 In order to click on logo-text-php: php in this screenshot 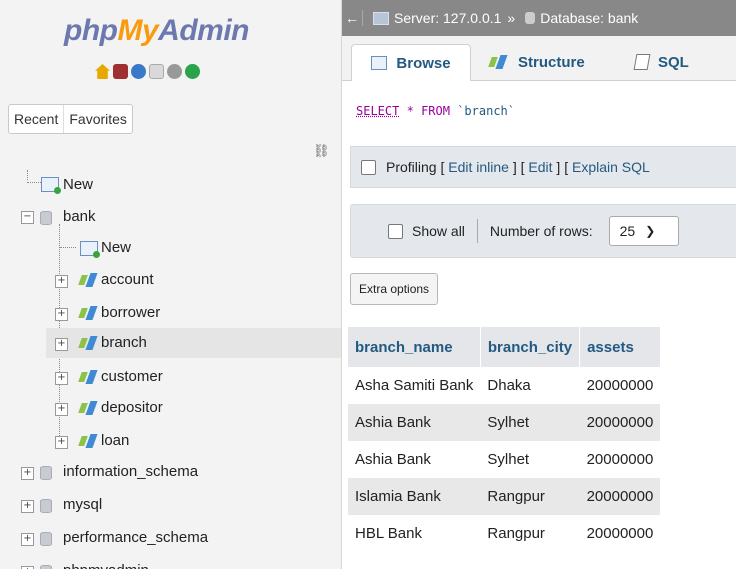, I will do `click(91, 30)`.